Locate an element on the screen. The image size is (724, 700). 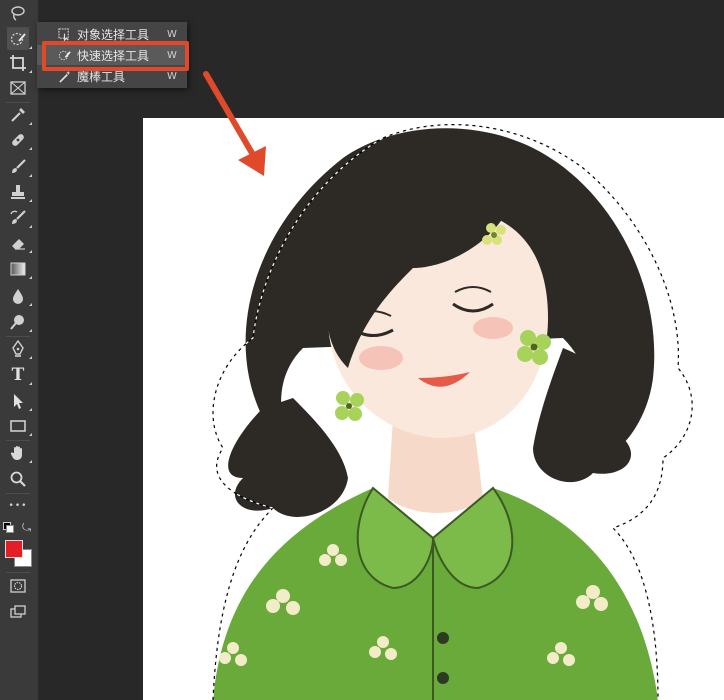
zoom-icon is located at coordinates (18, 479).